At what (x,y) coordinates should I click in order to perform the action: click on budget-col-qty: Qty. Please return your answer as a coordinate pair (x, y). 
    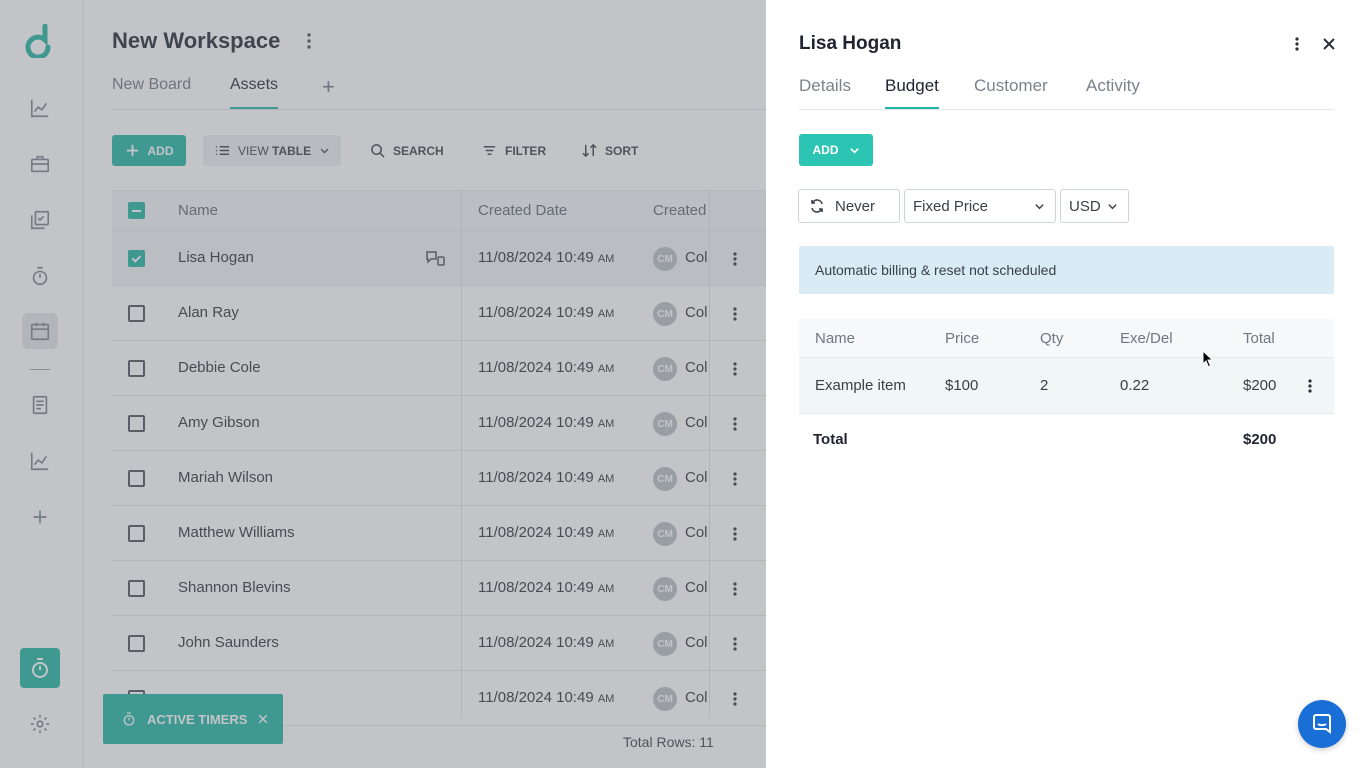
    Looking at the image, I should click on (1052, 338).